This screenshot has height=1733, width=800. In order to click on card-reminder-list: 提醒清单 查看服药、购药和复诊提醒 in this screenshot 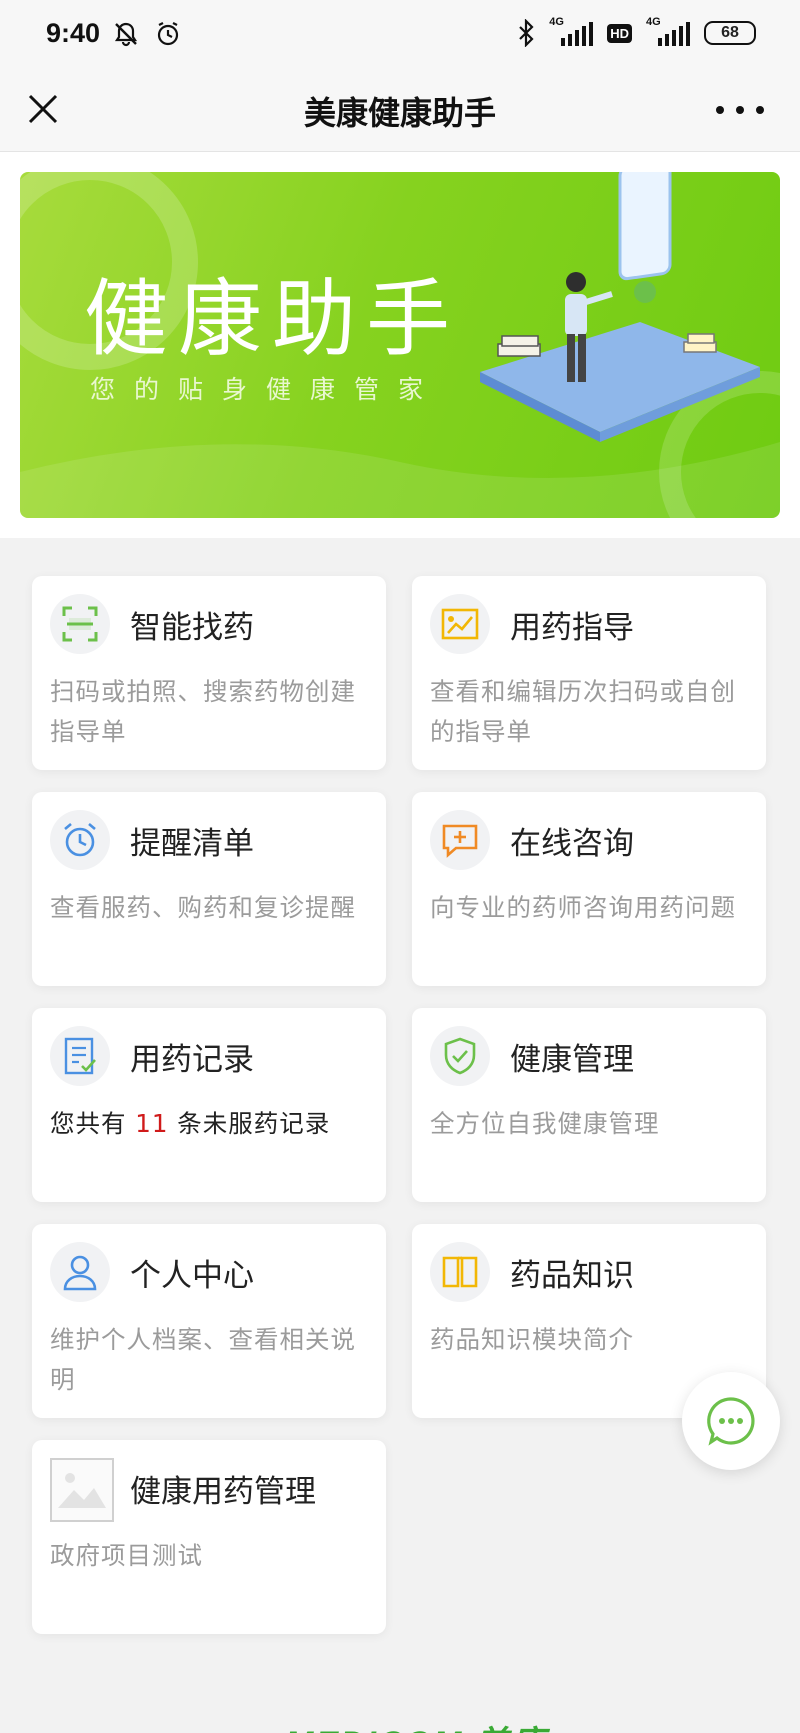, I will do `click(209, 889)`.